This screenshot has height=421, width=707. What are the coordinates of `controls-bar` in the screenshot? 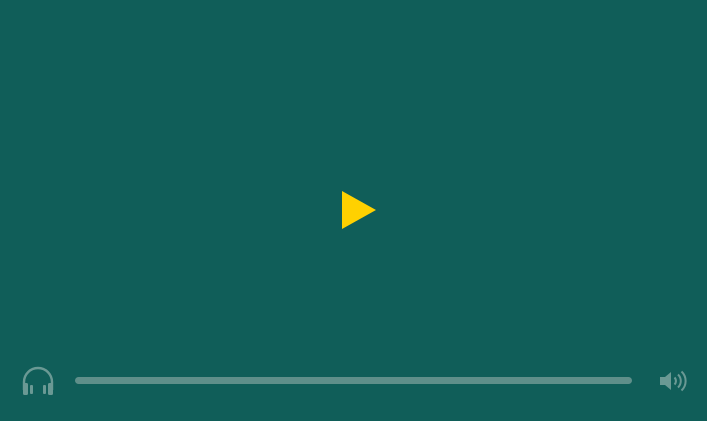 It's located at (353, 381).